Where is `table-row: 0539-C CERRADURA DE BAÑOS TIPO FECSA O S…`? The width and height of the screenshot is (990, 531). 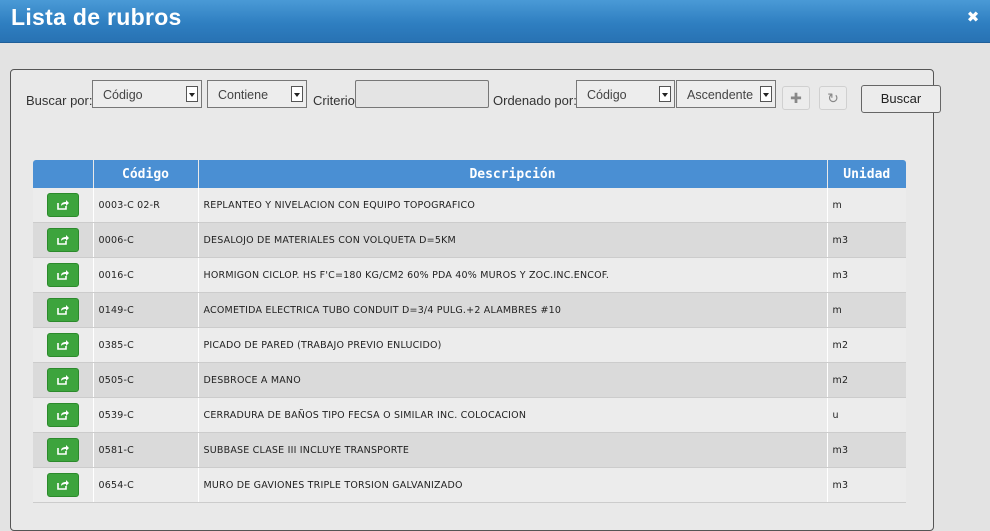 table-row: 0539-C CERRADURA DE BAÑOS TIPO FECSA O S… is located at coordinates (469, 415).